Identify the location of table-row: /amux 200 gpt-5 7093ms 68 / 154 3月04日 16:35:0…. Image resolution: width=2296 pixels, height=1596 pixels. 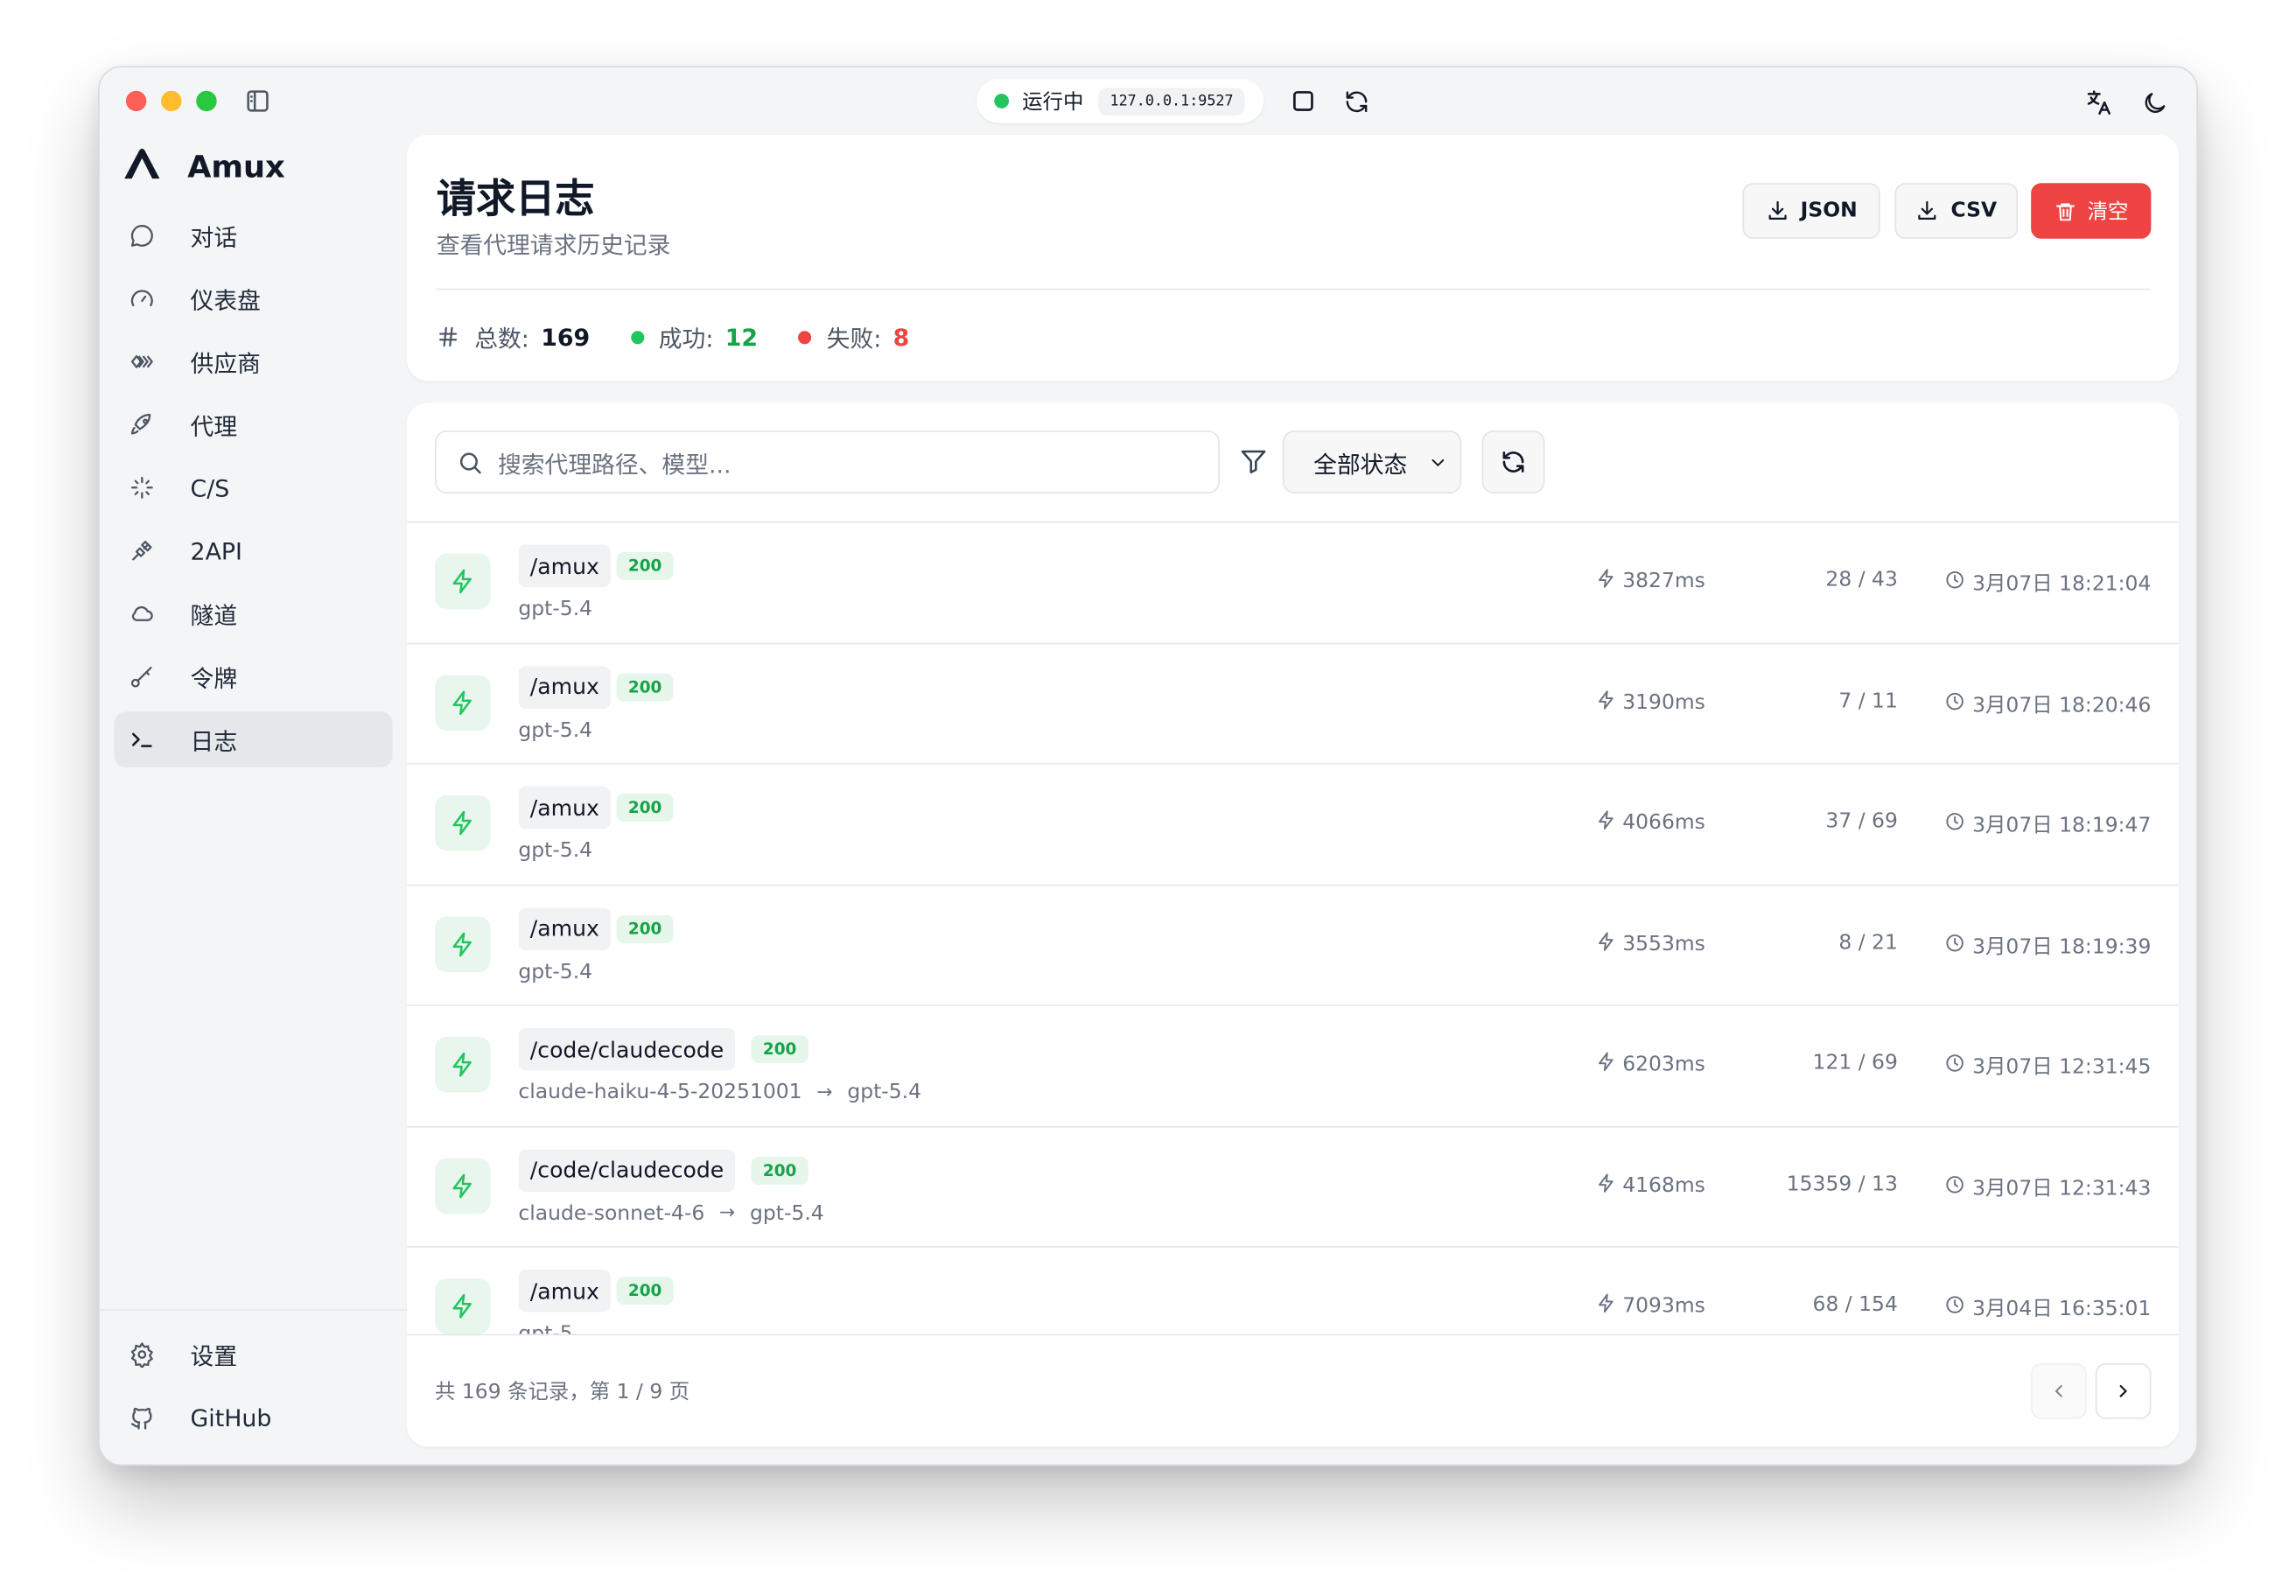
(1293, 1291).